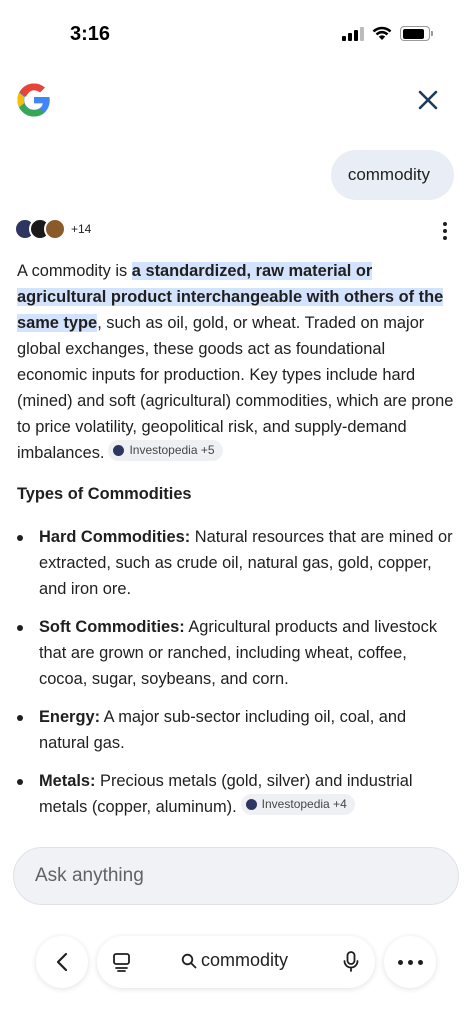  What do you see at coordinates (236, 876) in the screenshot?
I see `ask-input: Ask anything` at bounding box center [236, 876].